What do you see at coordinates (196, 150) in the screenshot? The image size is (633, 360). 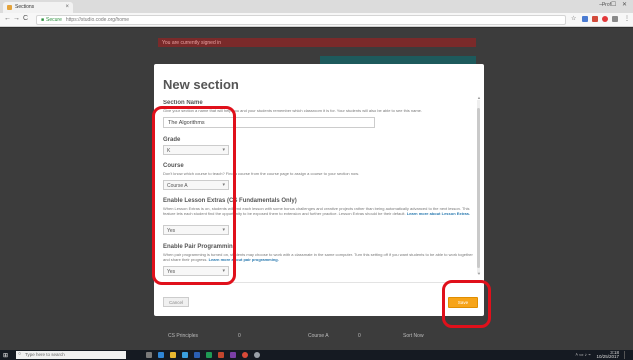 I see `grade-select: K ▾` at bounding box center [196, 150].